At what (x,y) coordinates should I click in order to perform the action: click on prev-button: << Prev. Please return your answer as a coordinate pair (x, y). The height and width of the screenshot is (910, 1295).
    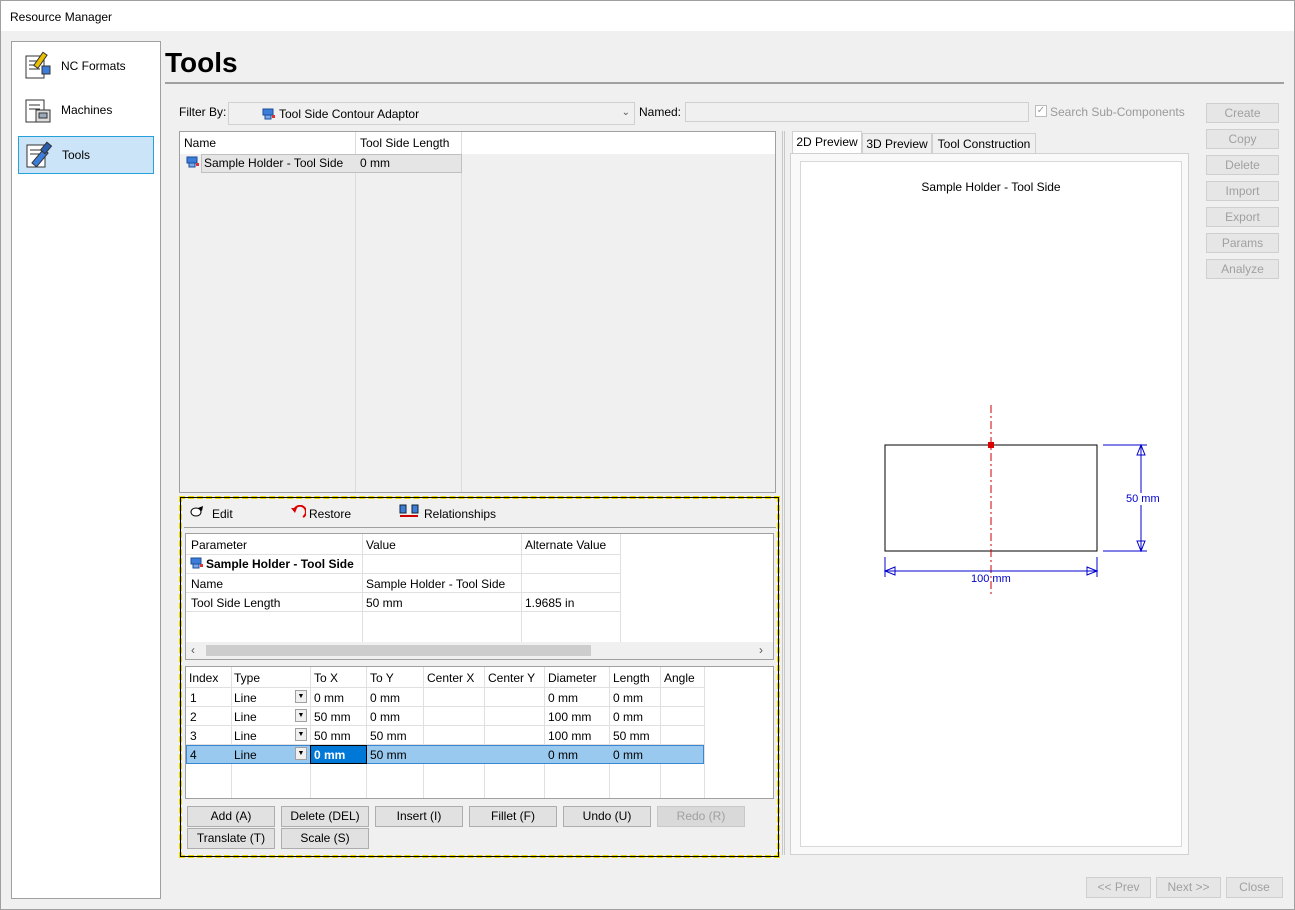
    Looking at the image, I should click on (1118, 887).